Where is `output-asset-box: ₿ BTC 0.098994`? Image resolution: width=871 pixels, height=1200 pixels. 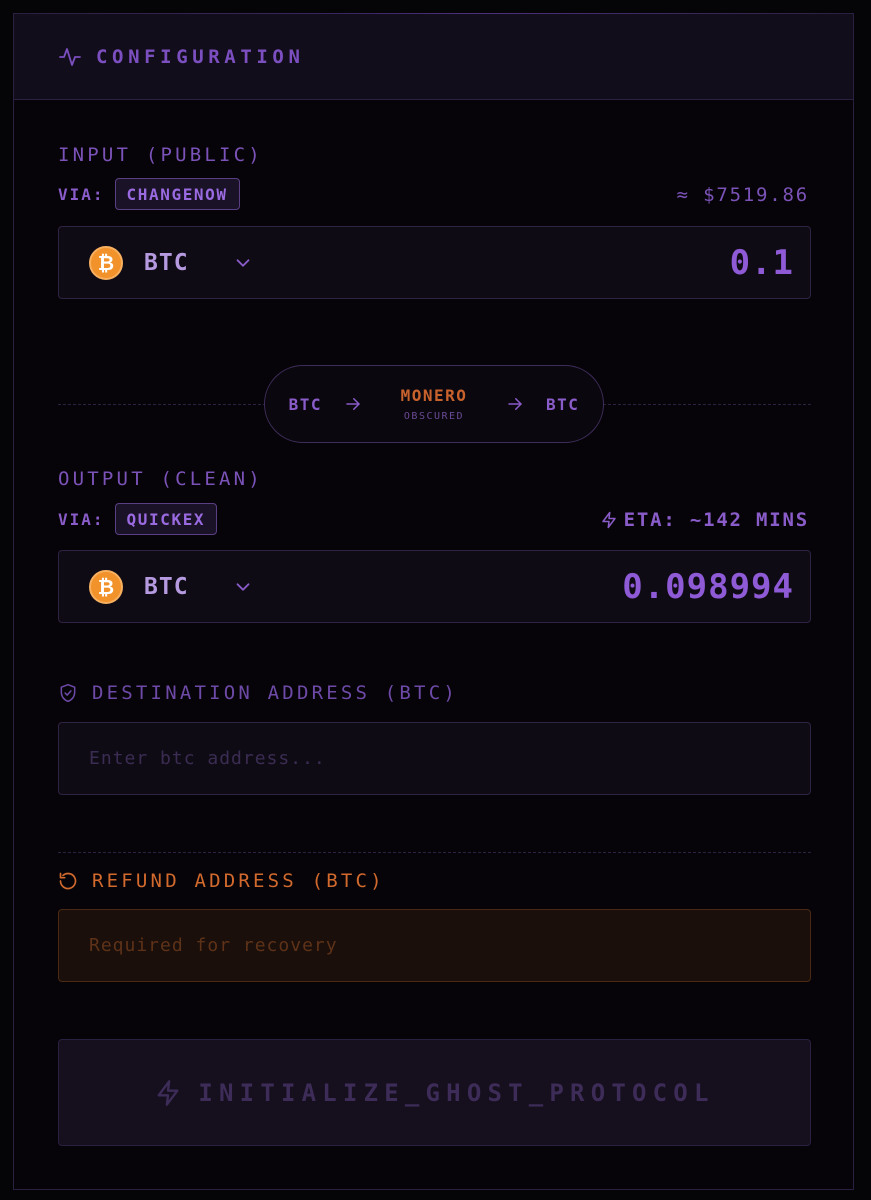
output-asset-box: ₿ BTC 0.098994 is located at coordinates (434, 586).